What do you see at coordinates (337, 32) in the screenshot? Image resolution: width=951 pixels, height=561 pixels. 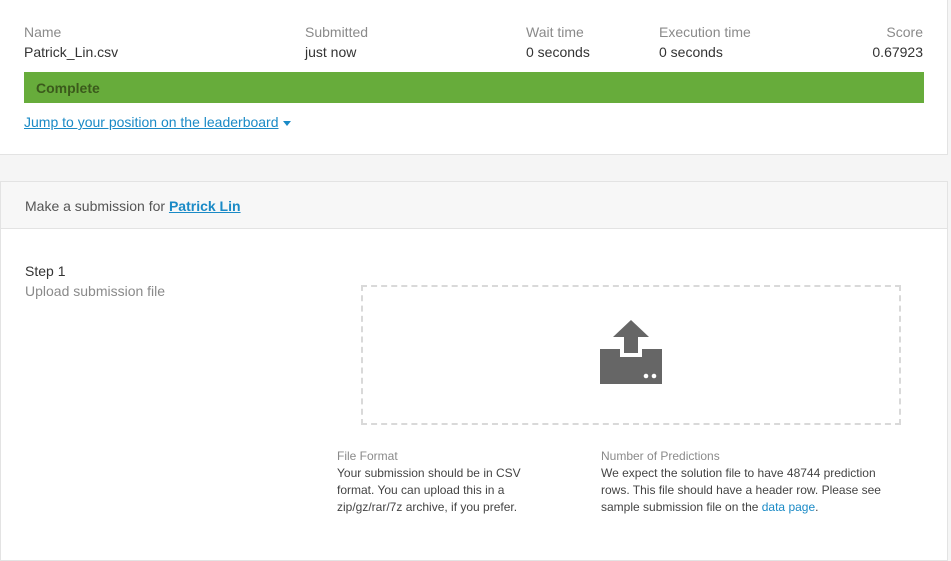 I see `submitted-header: Submitted` at bounding box center [337, 32].